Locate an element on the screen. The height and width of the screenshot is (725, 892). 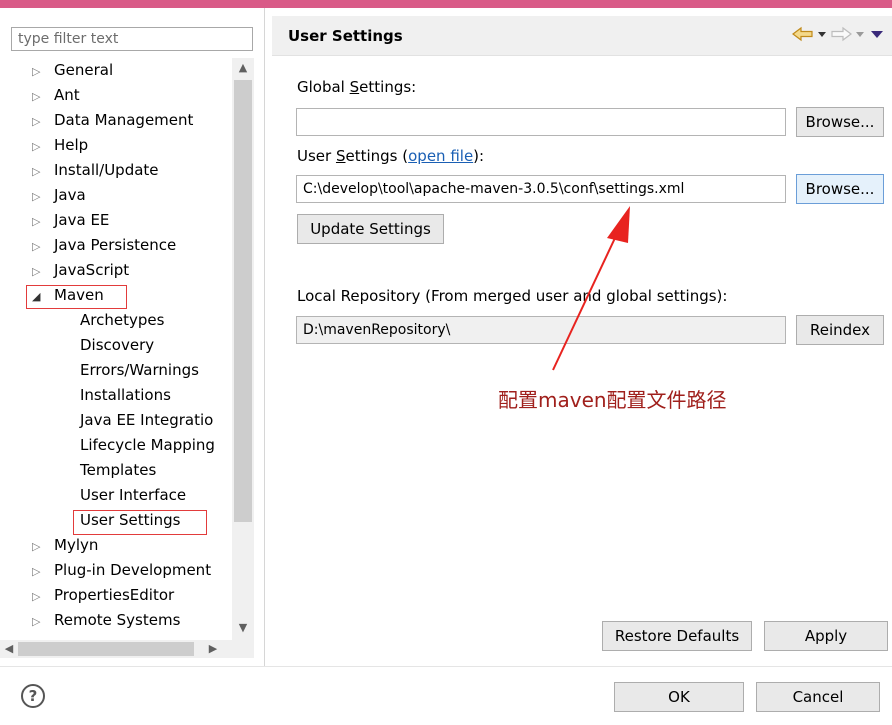
ok-button: OK is located at coordinates (679, 697).